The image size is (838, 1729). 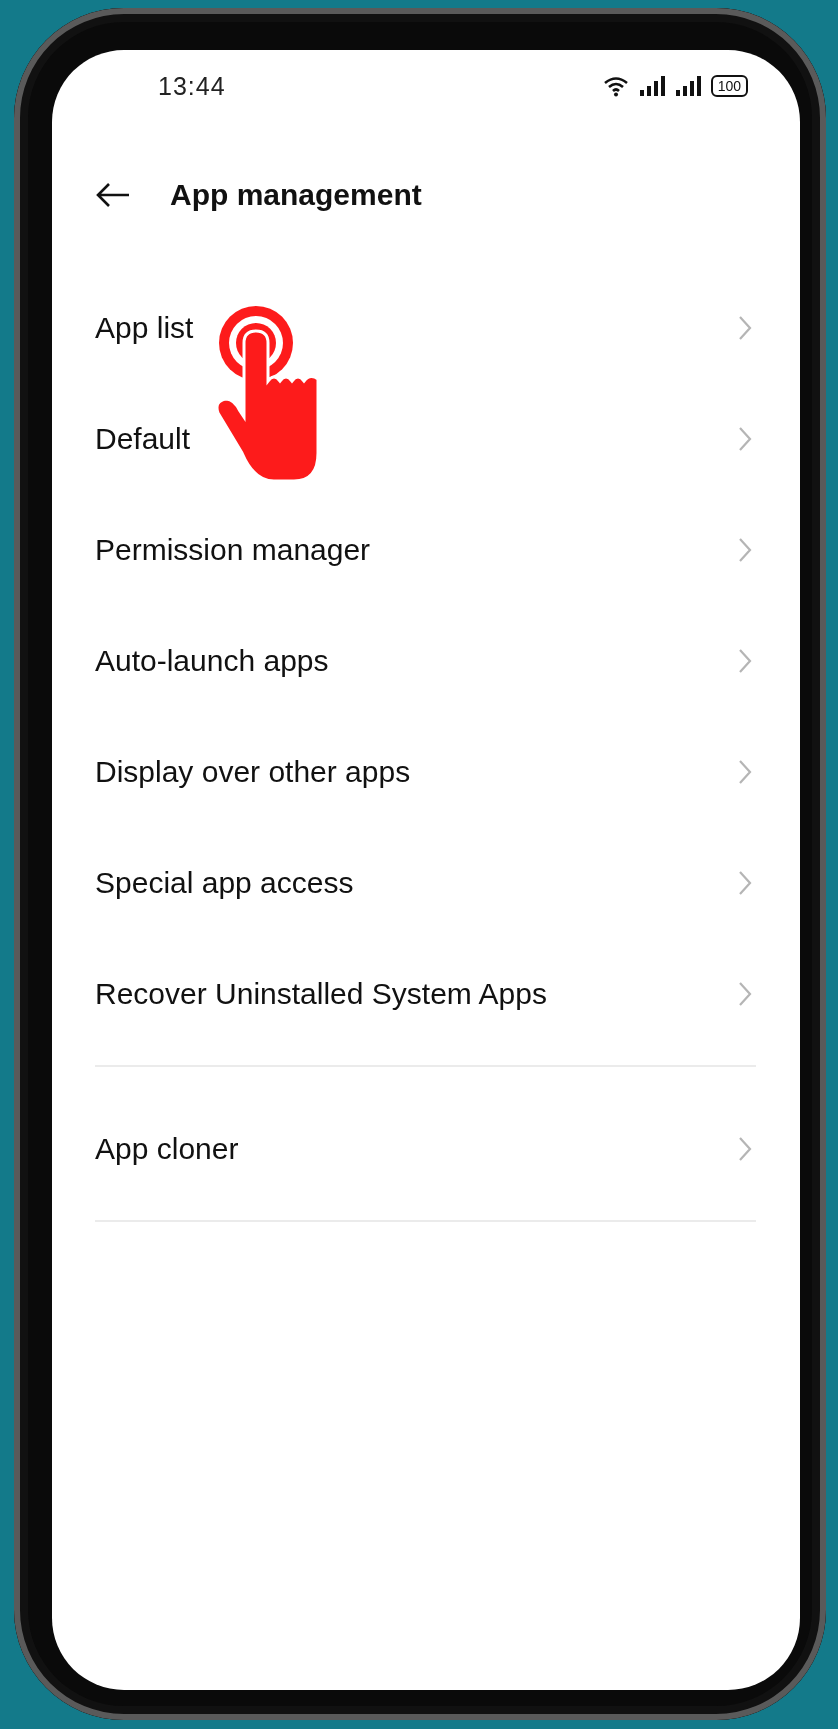 I want to click on menu-item: App cloner, so click(x=425, y=1148).